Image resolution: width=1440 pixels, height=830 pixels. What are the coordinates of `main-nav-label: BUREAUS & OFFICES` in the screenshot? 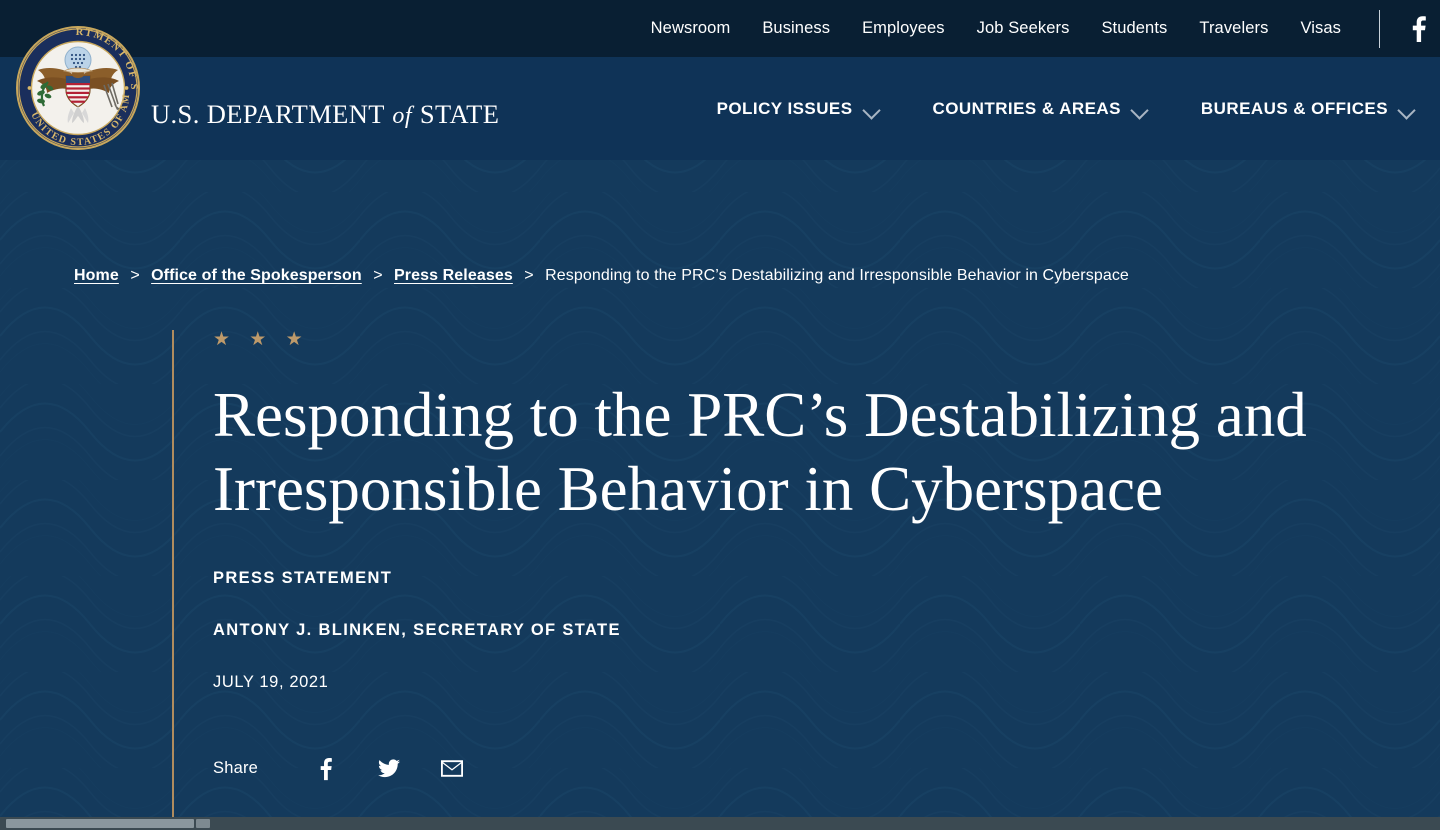 It's located at (1294, 108).